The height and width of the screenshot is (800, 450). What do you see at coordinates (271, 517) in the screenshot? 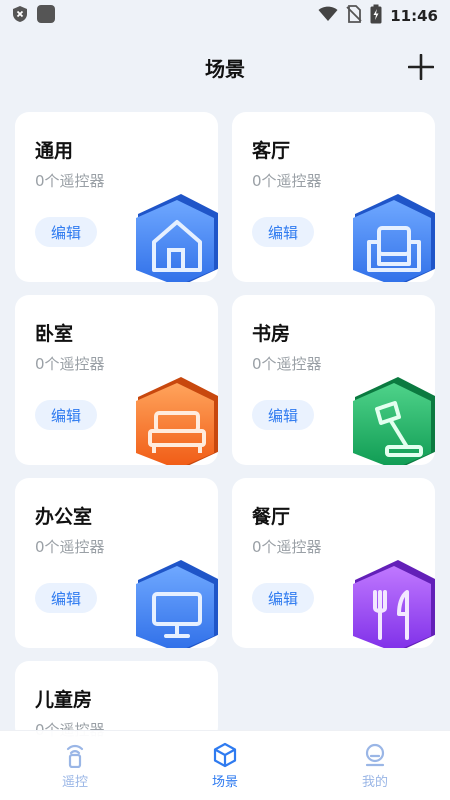
I see `scene-name: 餐厅` at bounding box center [271, 517].